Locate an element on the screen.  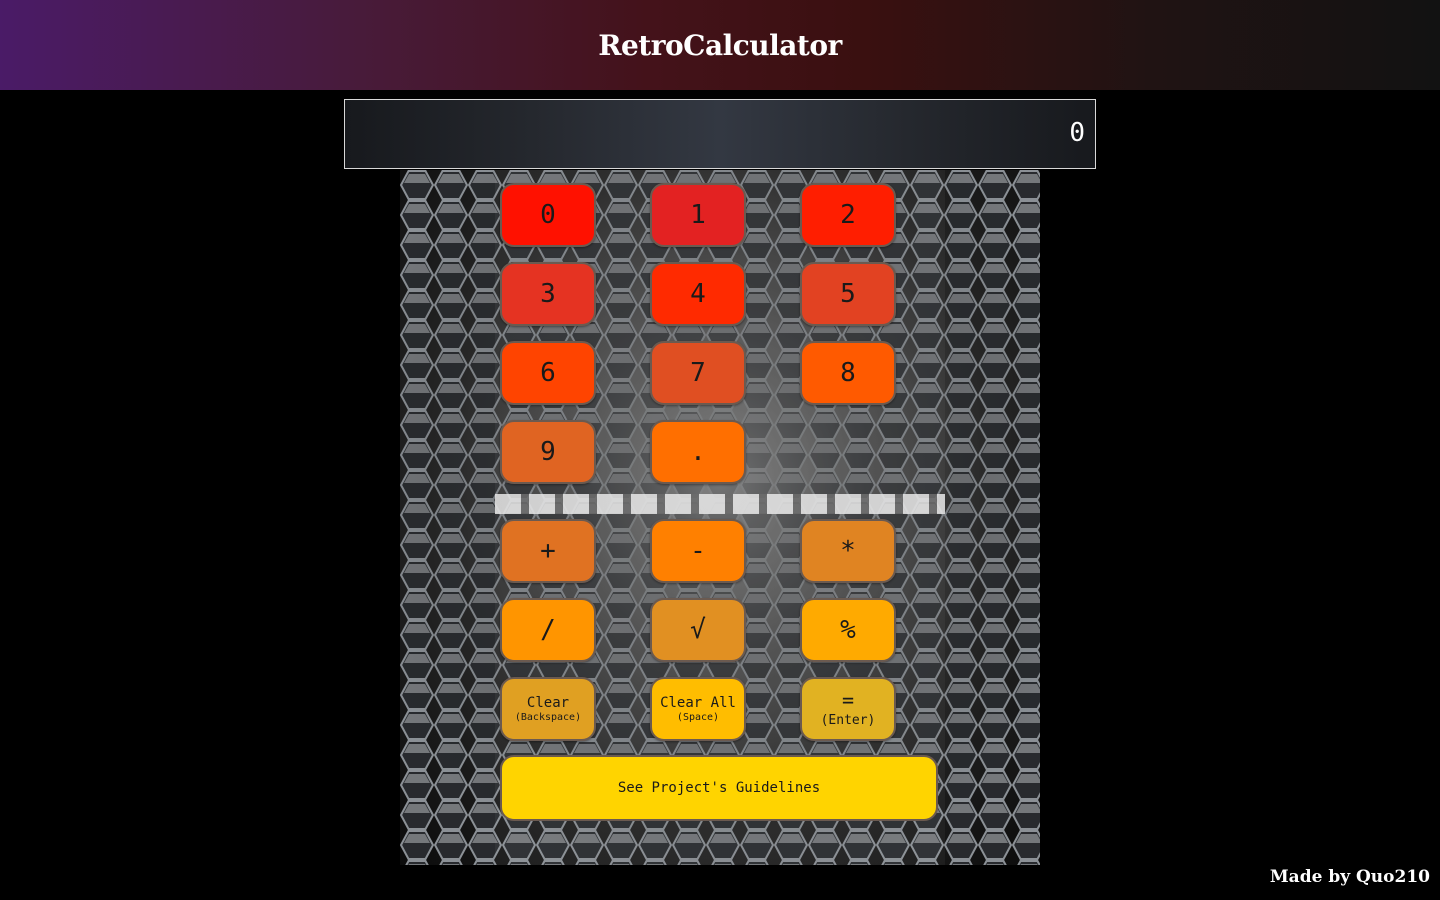
key-8-label: 8 is located at coordinates (848, 373).